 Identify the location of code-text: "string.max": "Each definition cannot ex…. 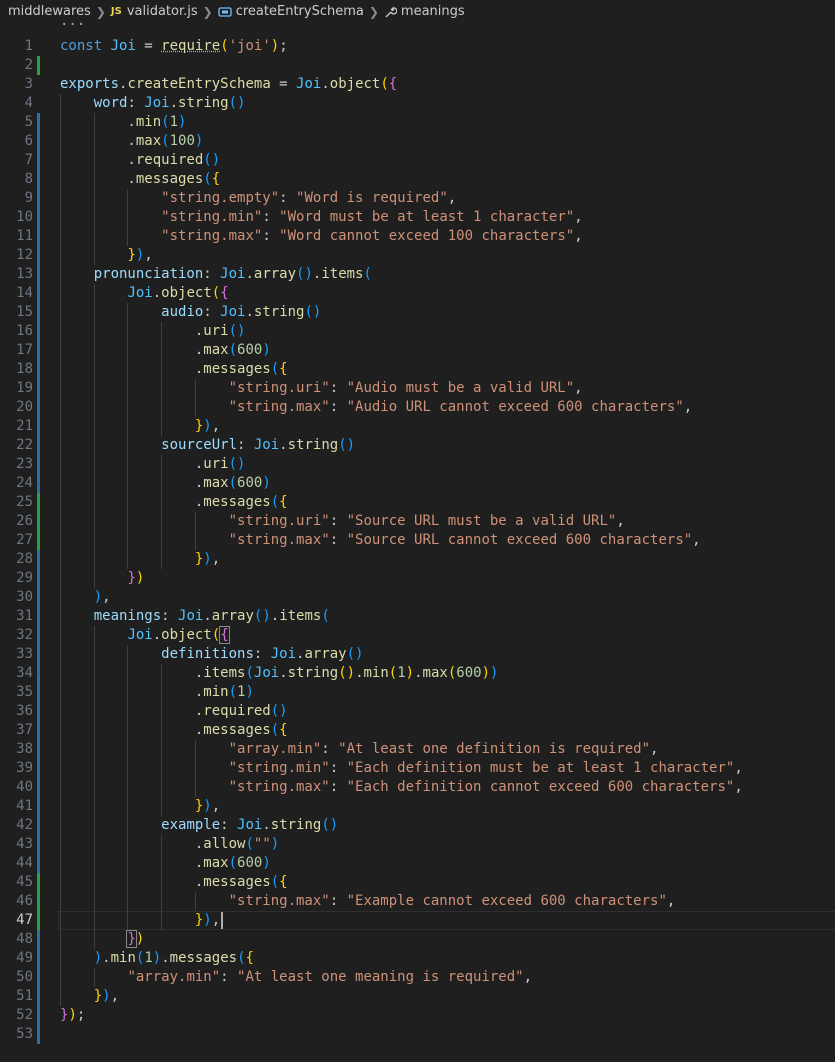
(401, 787).